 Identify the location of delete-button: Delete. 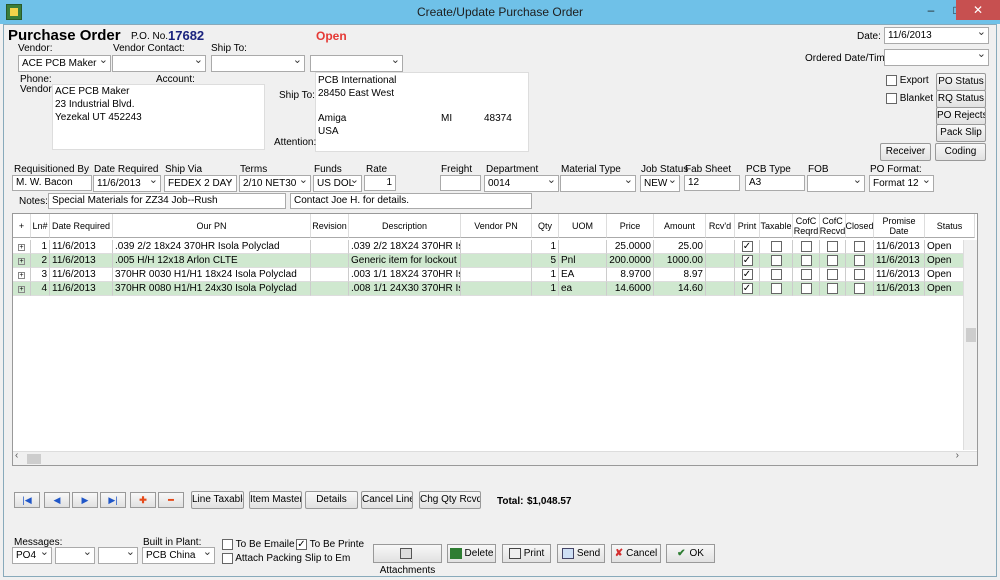
(471, 553).